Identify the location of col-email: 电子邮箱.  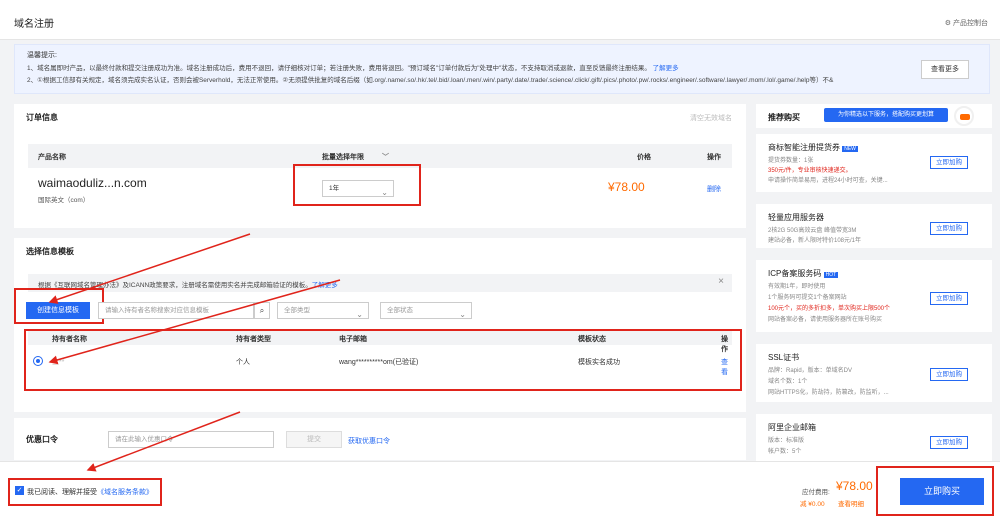
(353, 339).